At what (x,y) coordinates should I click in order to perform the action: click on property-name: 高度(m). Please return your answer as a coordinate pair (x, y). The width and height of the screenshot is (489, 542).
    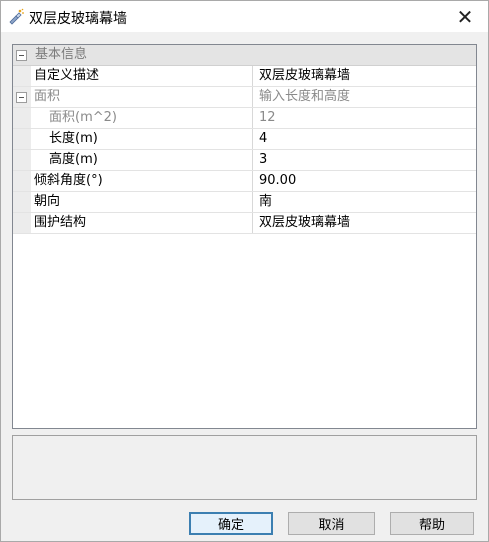
    Looking at the image, I should click on (142, 160).